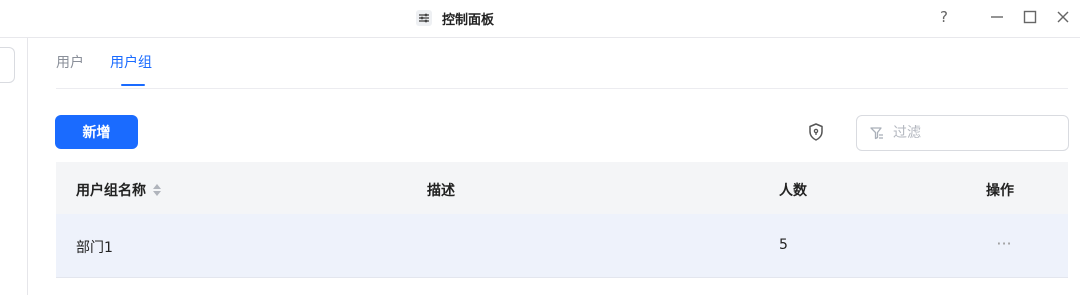 This screenshot has height=295, width=1080. Describe the element at coordinates (816, 132) in the screenshot. I see `shield-icon` at that location.